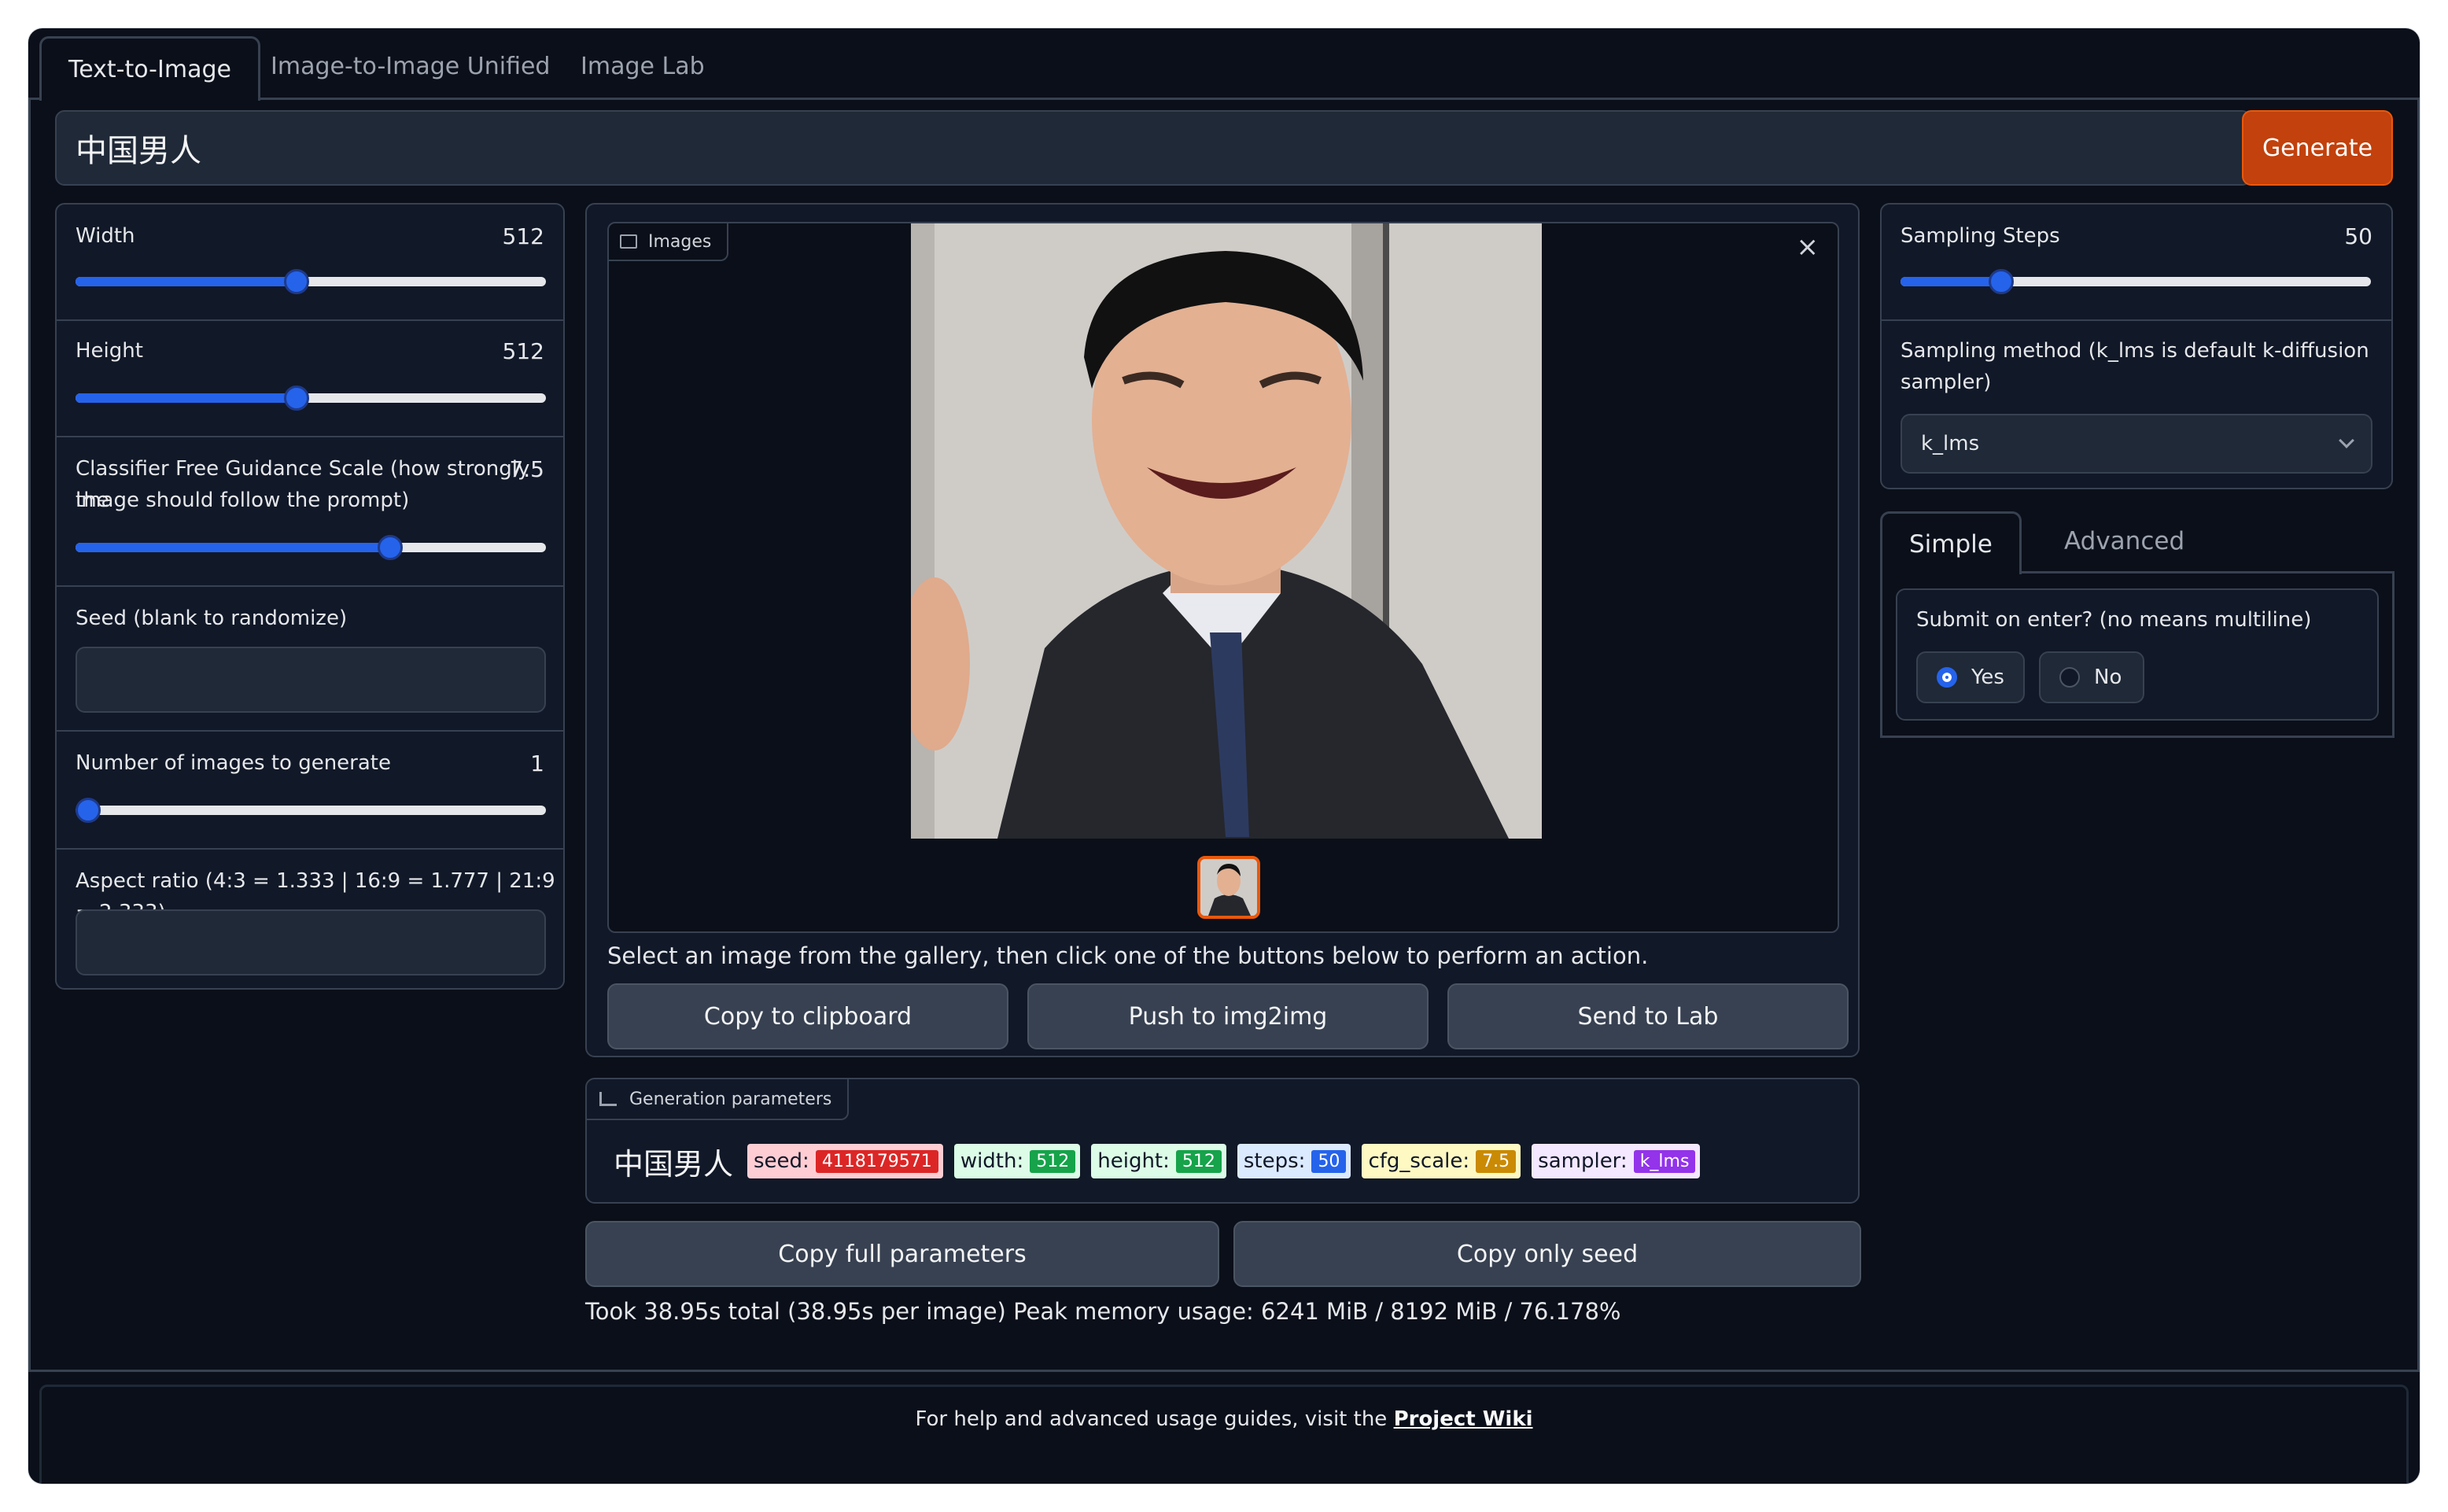 The height and width of the screenshot is (1512, 2448). Describe the element at coordinates (1547, 1254) in the screenshot. I see `copy-only-seed-button: Copy only seed` at that location.